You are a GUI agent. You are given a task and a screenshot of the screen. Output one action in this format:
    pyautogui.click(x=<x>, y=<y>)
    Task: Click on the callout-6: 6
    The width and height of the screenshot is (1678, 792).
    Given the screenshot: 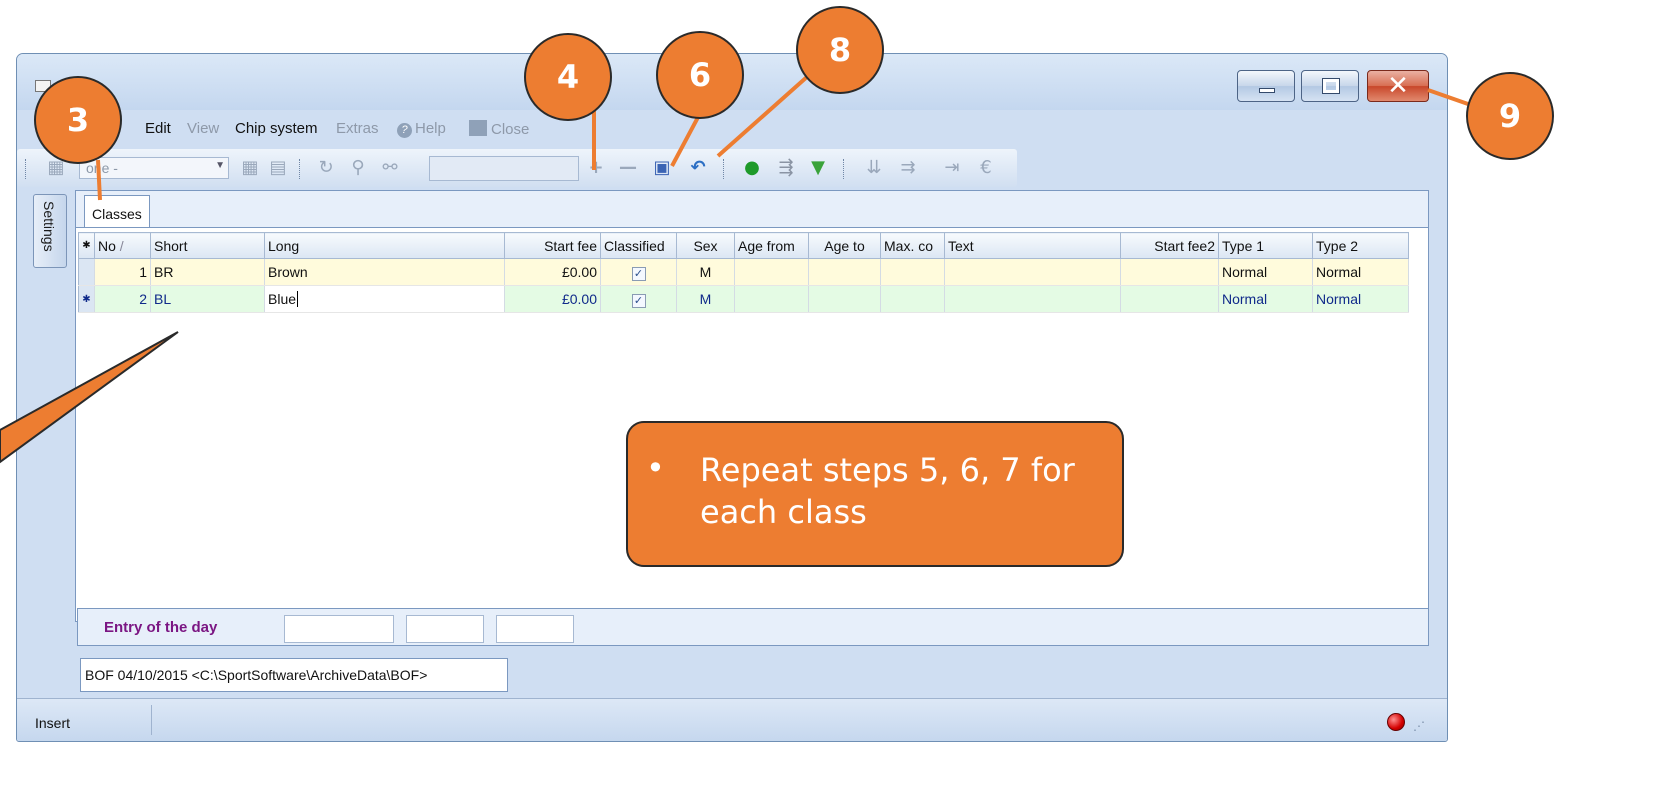 What is the action you would take?
    pyautogui.click(x=700, y=75)
    